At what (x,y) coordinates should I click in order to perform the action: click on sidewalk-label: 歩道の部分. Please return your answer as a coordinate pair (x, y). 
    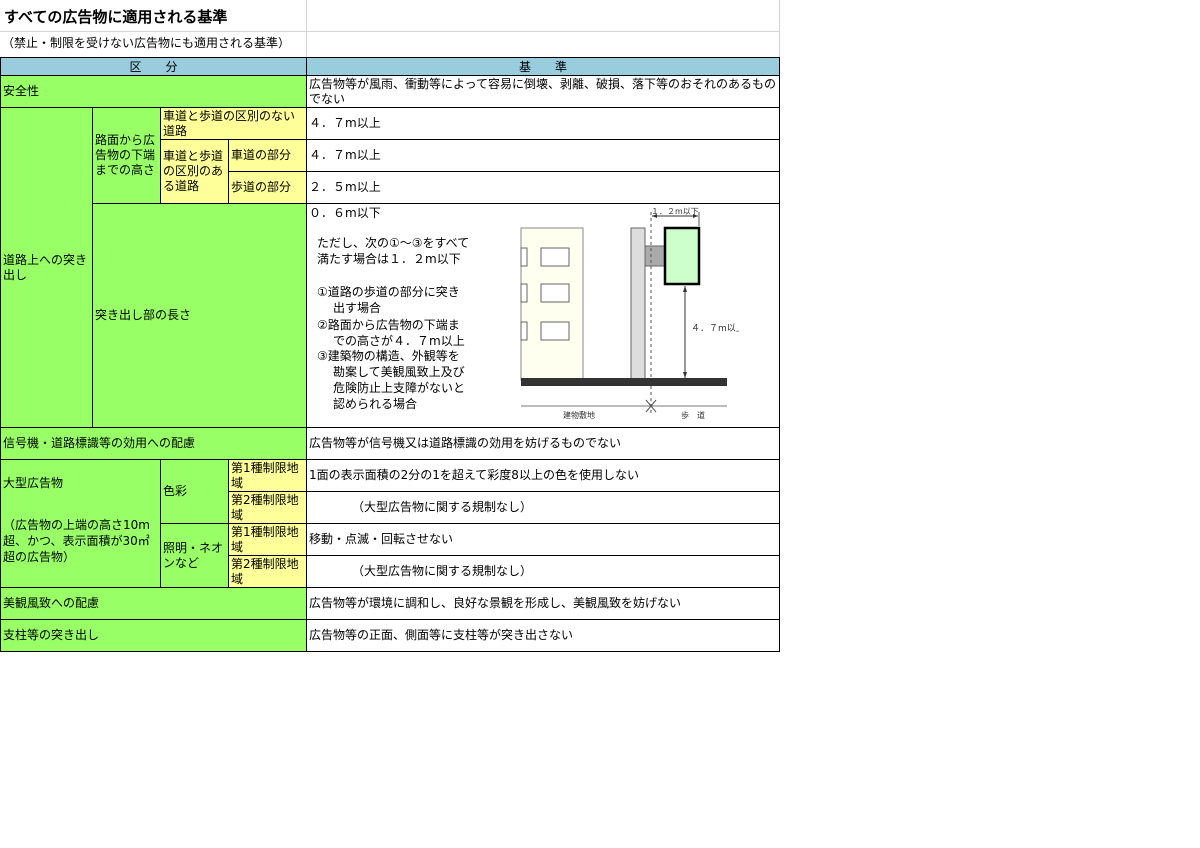
    Looking at the image, I should click on (268, 188).